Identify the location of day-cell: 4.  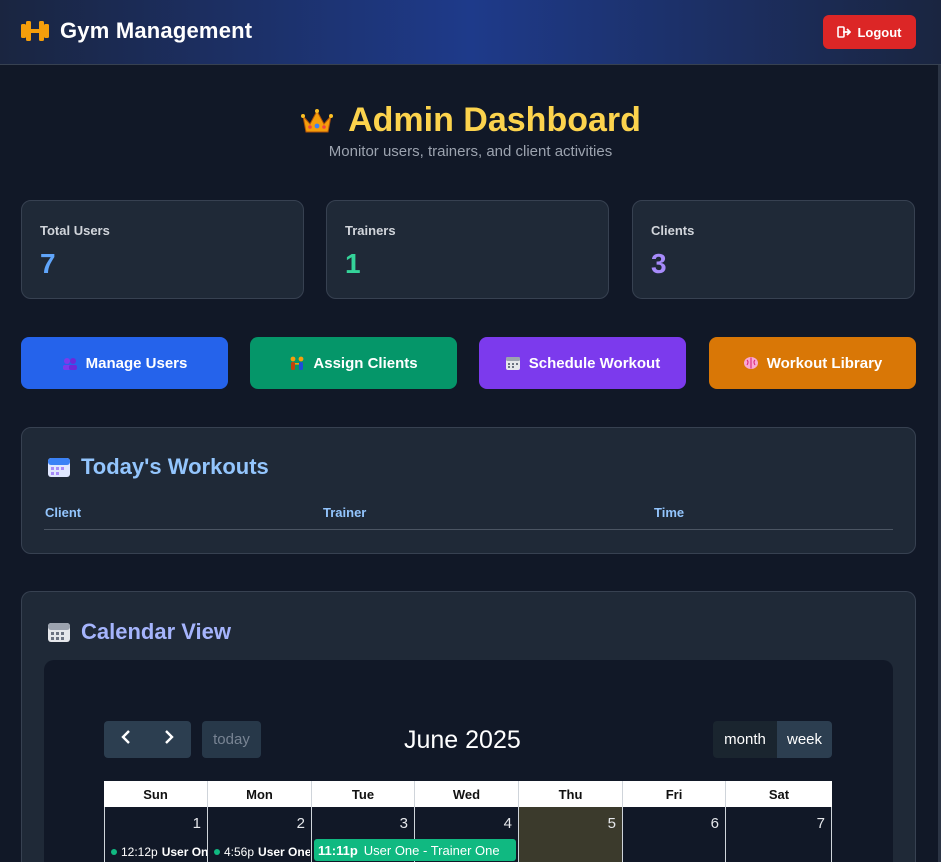
(467, 834).